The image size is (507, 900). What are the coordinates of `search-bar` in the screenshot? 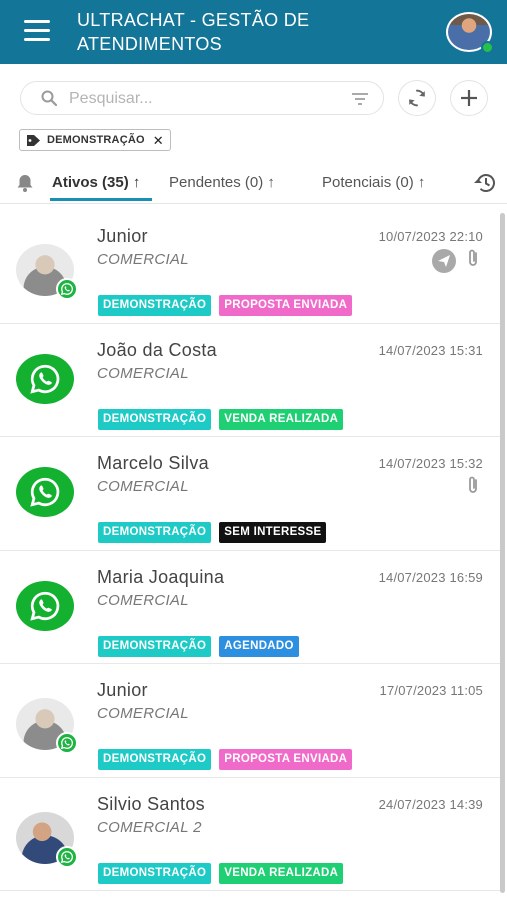 It's located at (202, 98).